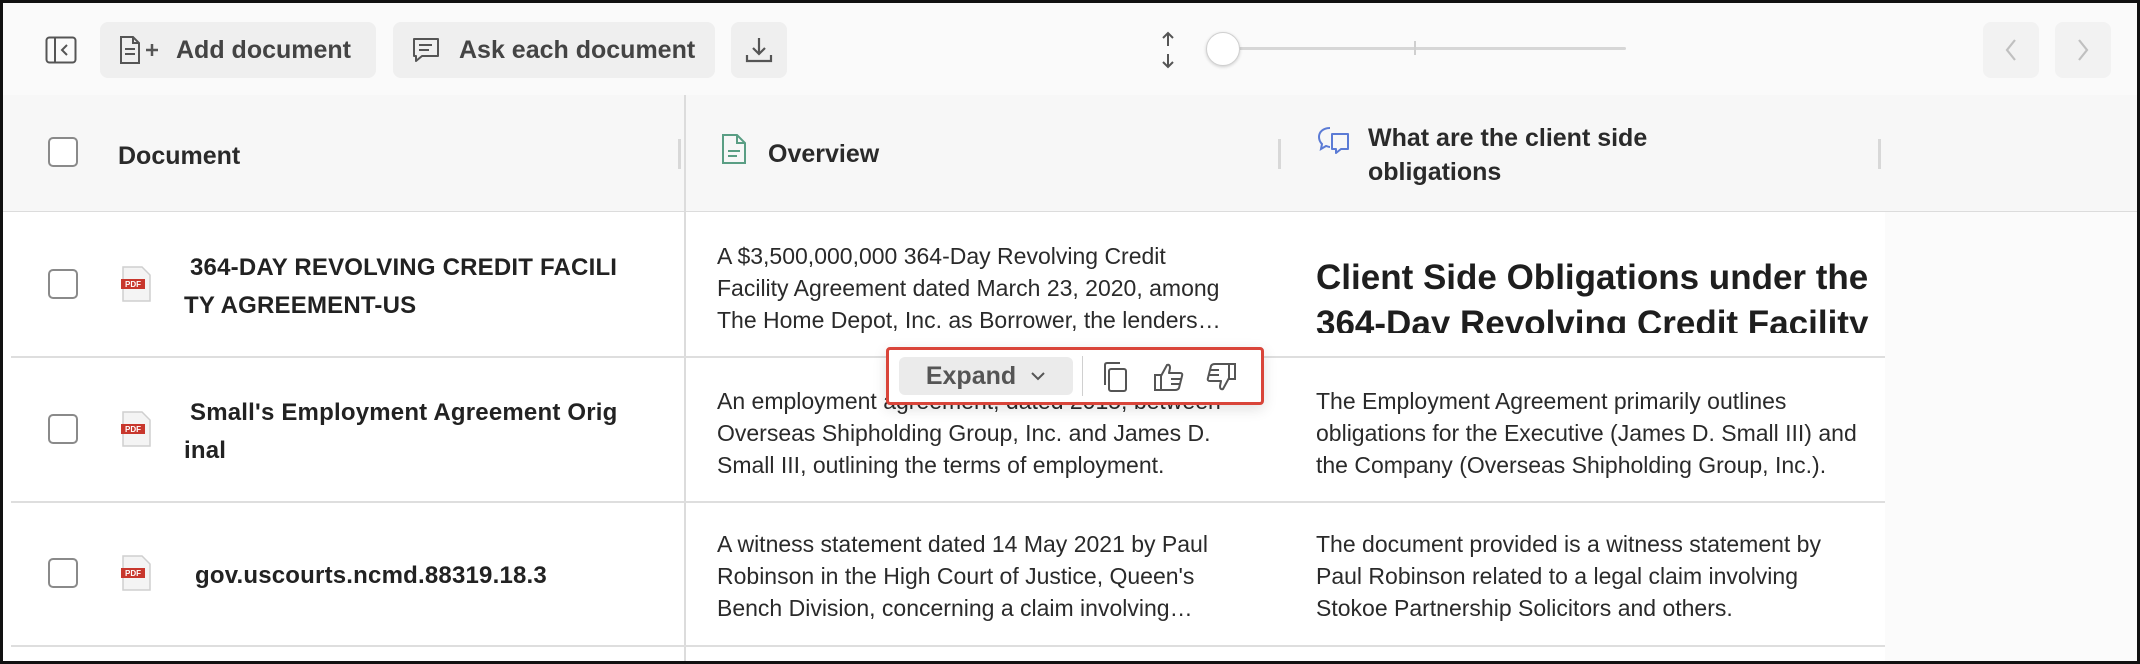  I want to click on chat-icon, so click(426, 50).